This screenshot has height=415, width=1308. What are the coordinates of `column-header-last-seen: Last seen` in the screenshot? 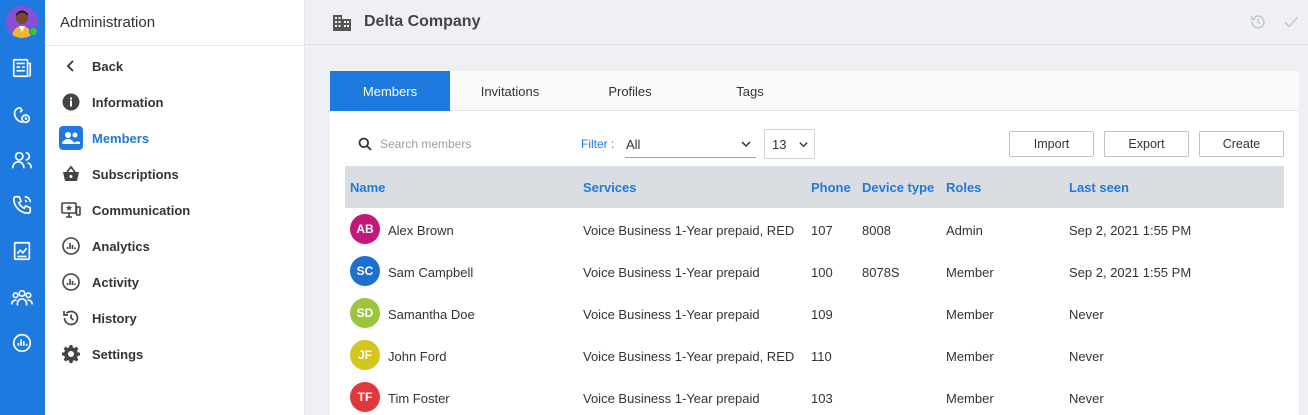 It's located at (1099, 187).